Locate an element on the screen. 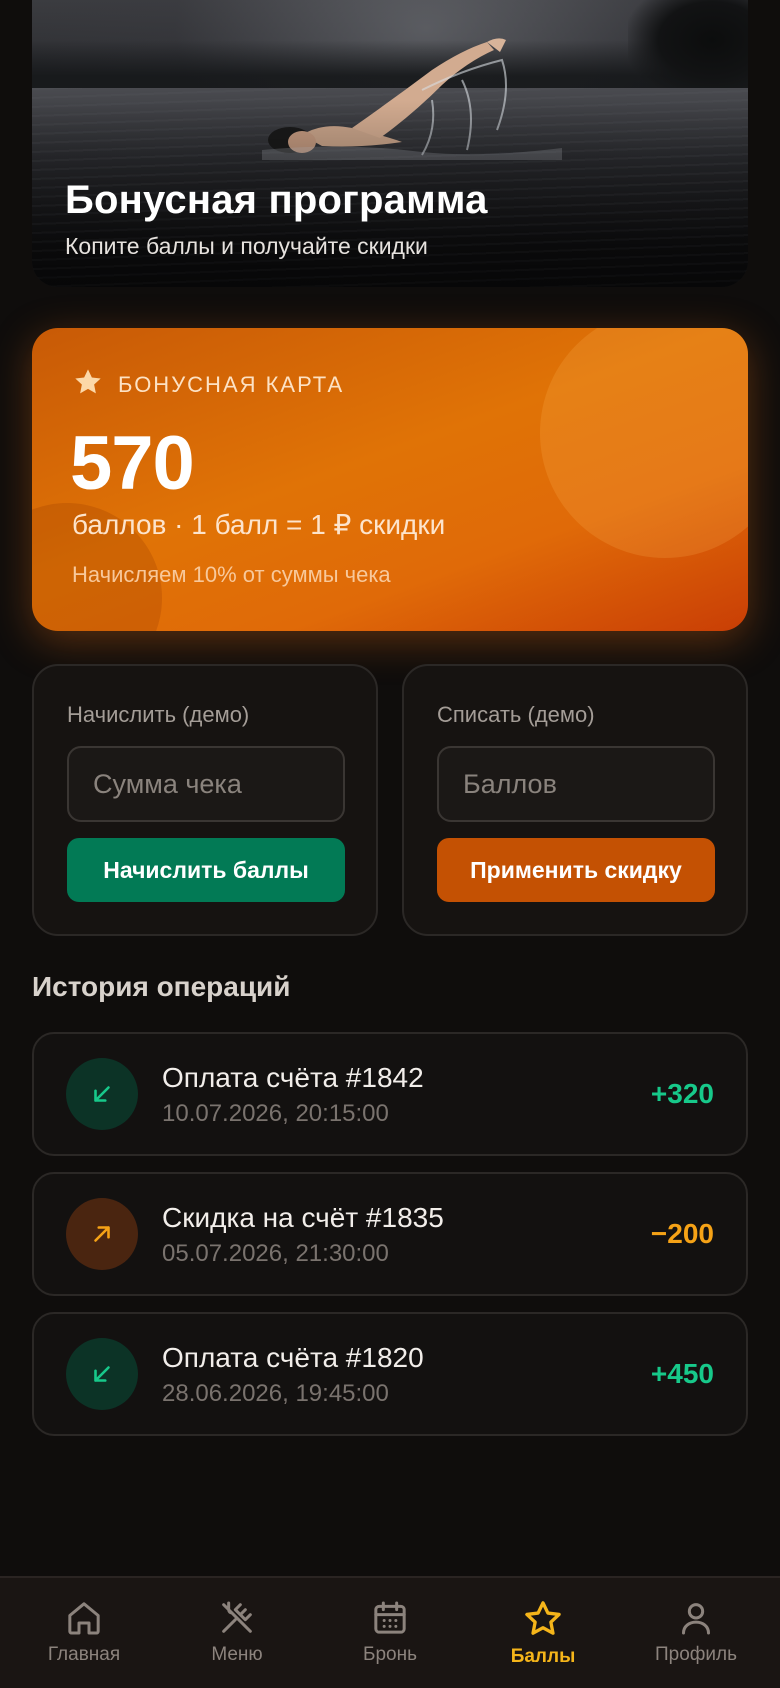 The image size is (780, 1688). history-title: История операций is located at coordinates (161, 986).